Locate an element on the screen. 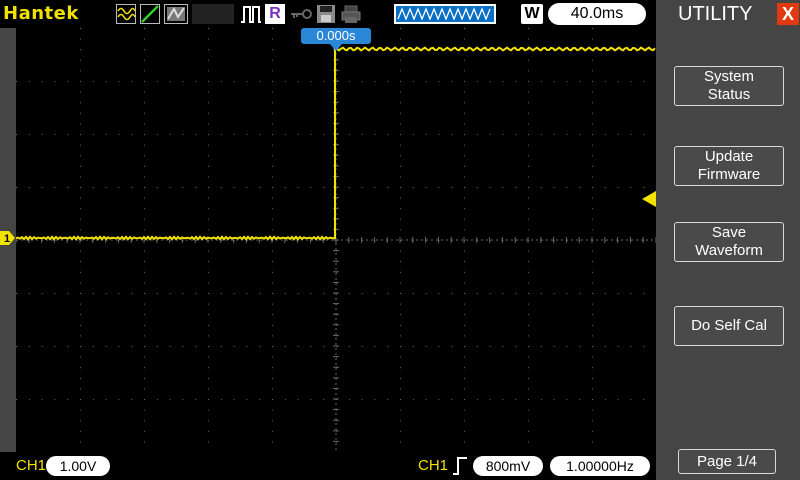 The image size is (800, 480). trigger-position-icon is located at coordinates (336, 47).